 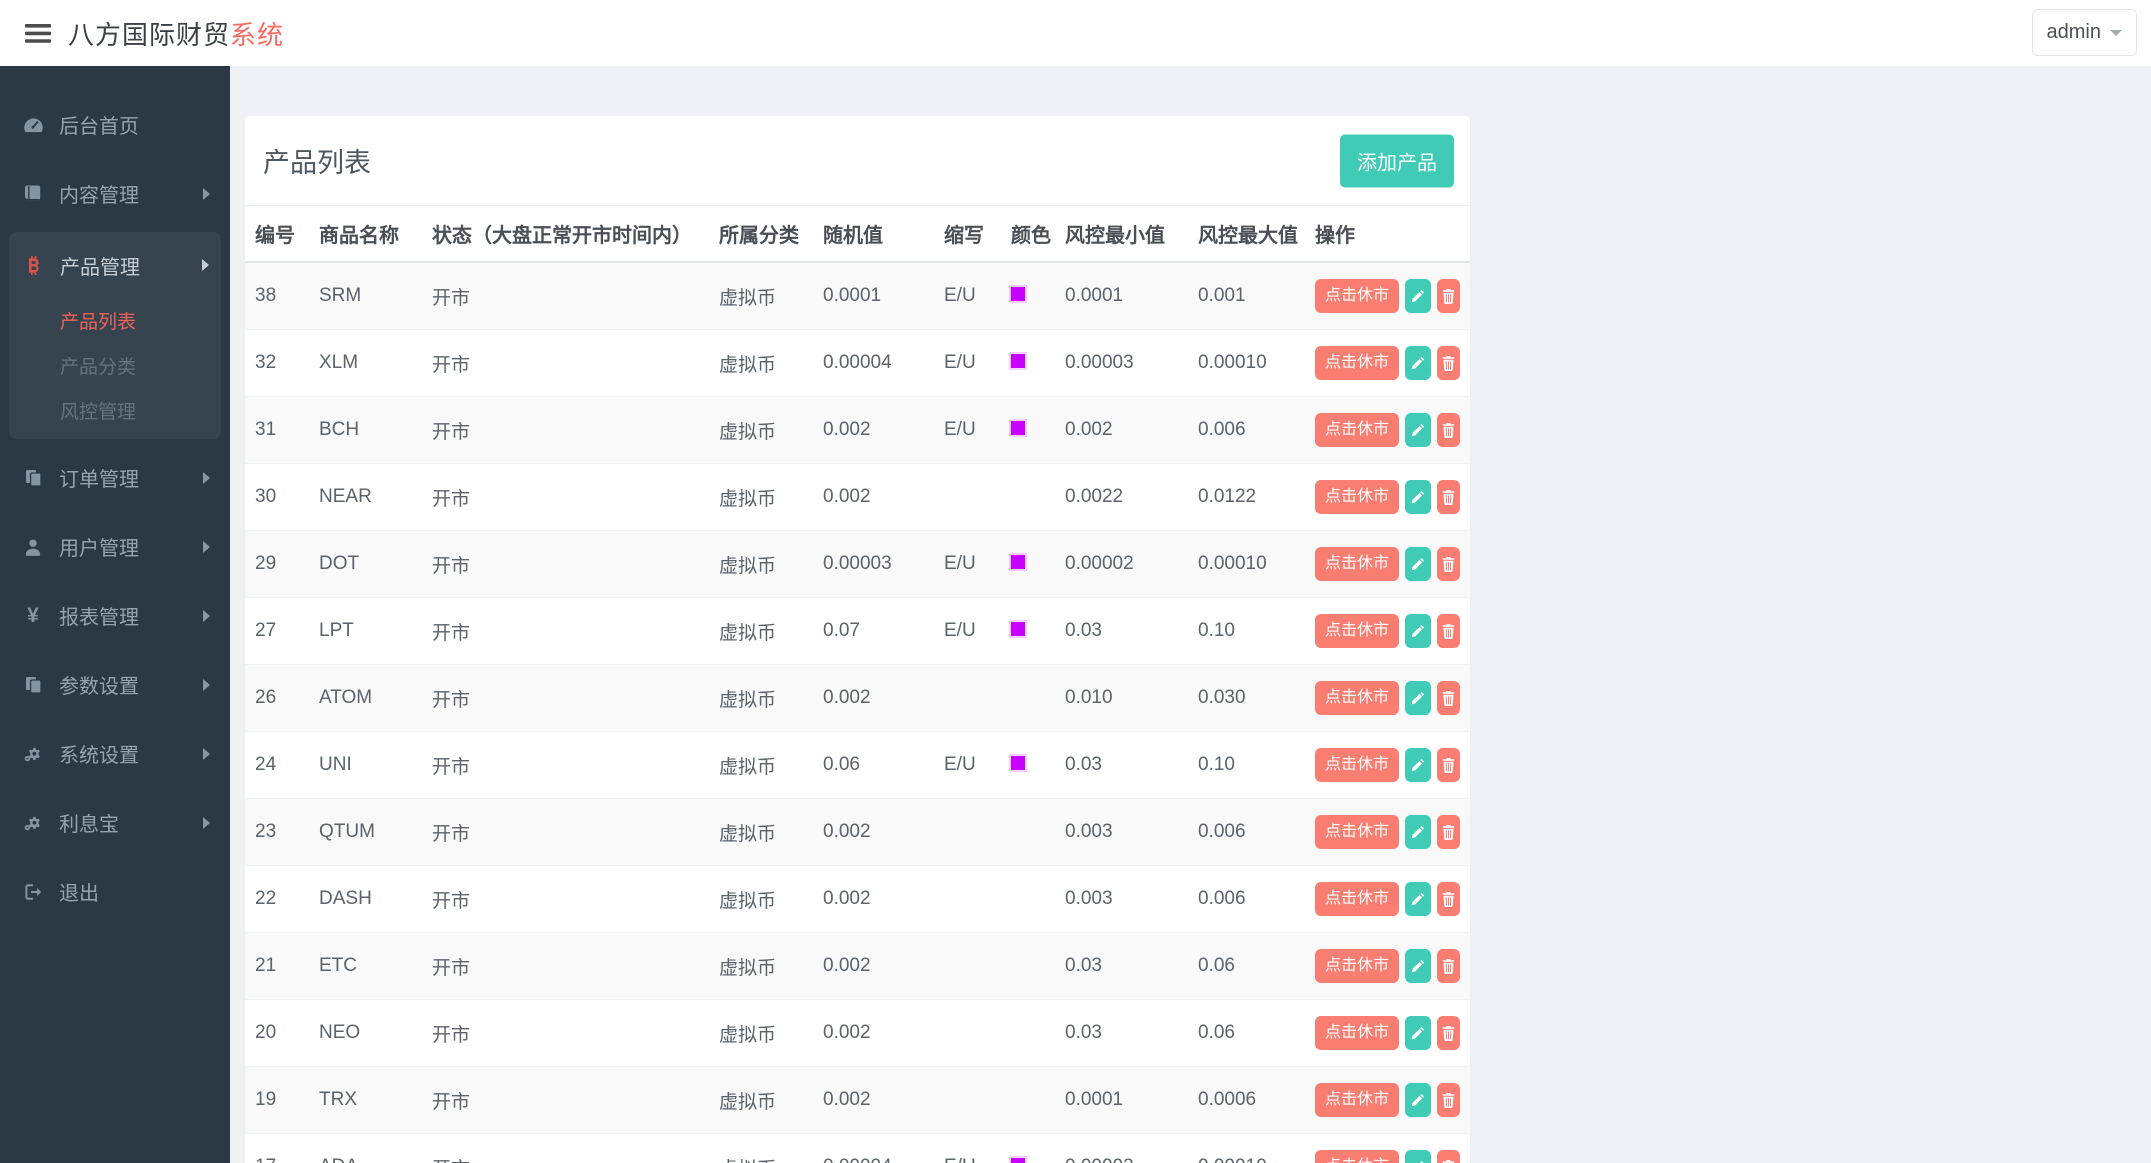 I want to click on risk-min-value: 0.00003, so click(x=1121, y=1148).